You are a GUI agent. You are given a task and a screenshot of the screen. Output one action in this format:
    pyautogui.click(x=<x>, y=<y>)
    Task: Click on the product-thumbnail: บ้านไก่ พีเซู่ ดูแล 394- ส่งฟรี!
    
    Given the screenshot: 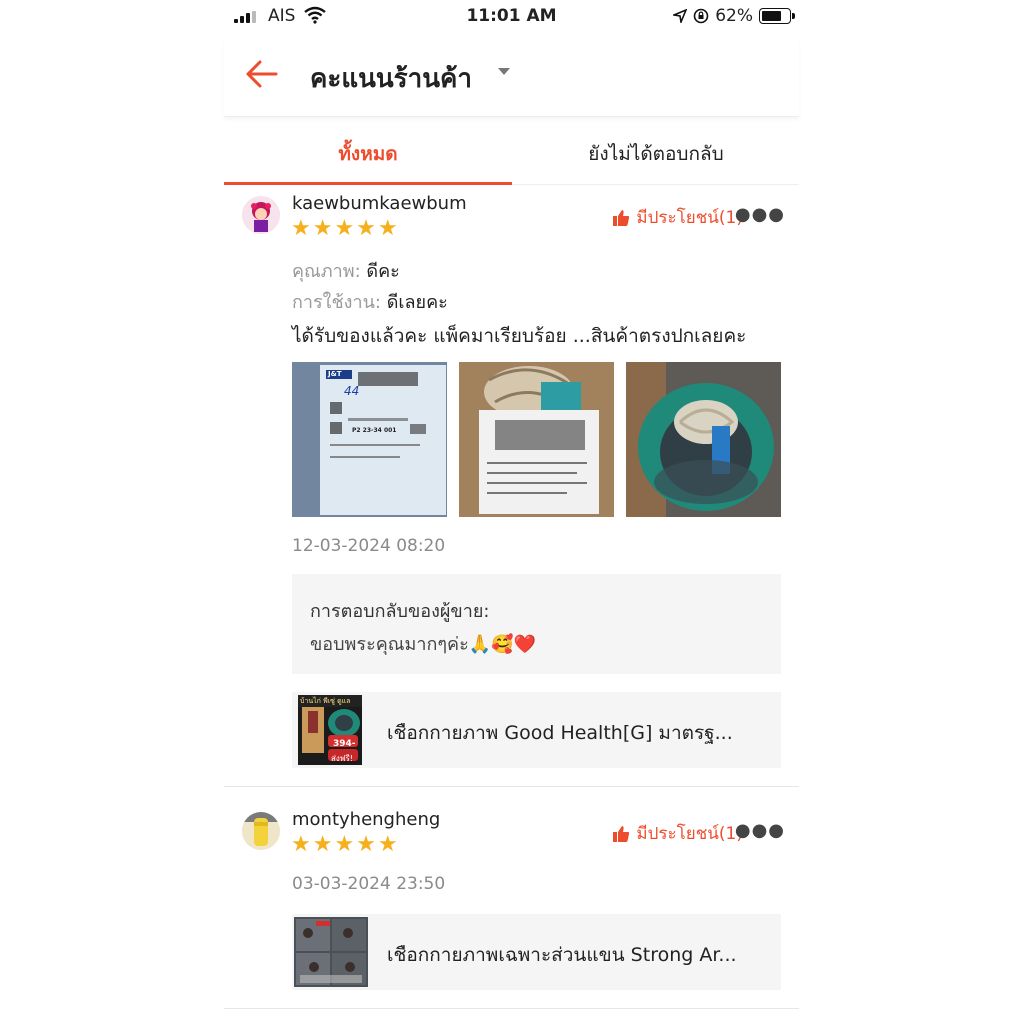 What is the action you would take?
    pyautogui.click(x=330, y=730)
    